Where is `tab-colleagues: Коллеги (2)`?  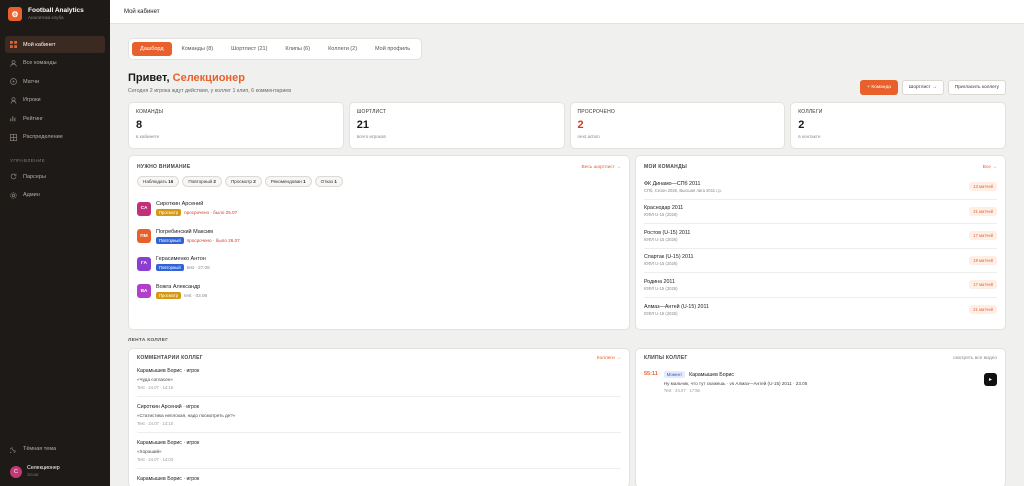 tab-colleagues: Коллеги (2) is located at coordinates (342, 49).